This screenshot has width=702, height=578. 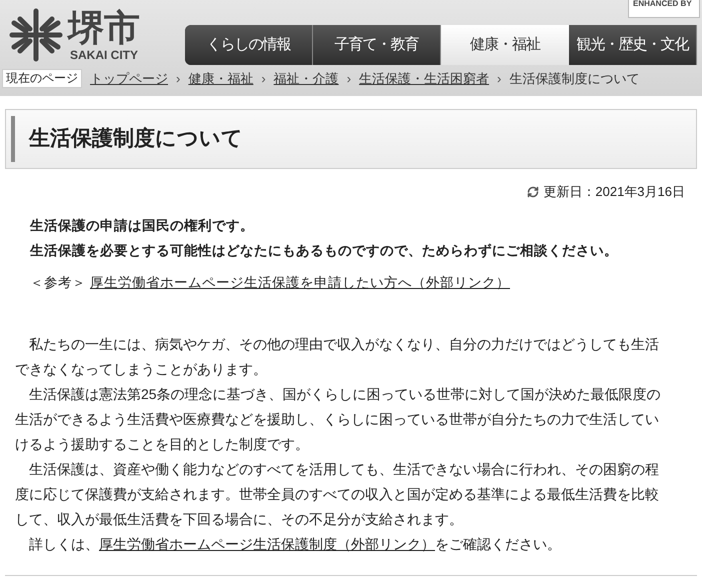 What do you see at coordinates (136, 139) in the screenshot?
I see `page-title: 生活保護制度について` at bounding box center [136, 139].